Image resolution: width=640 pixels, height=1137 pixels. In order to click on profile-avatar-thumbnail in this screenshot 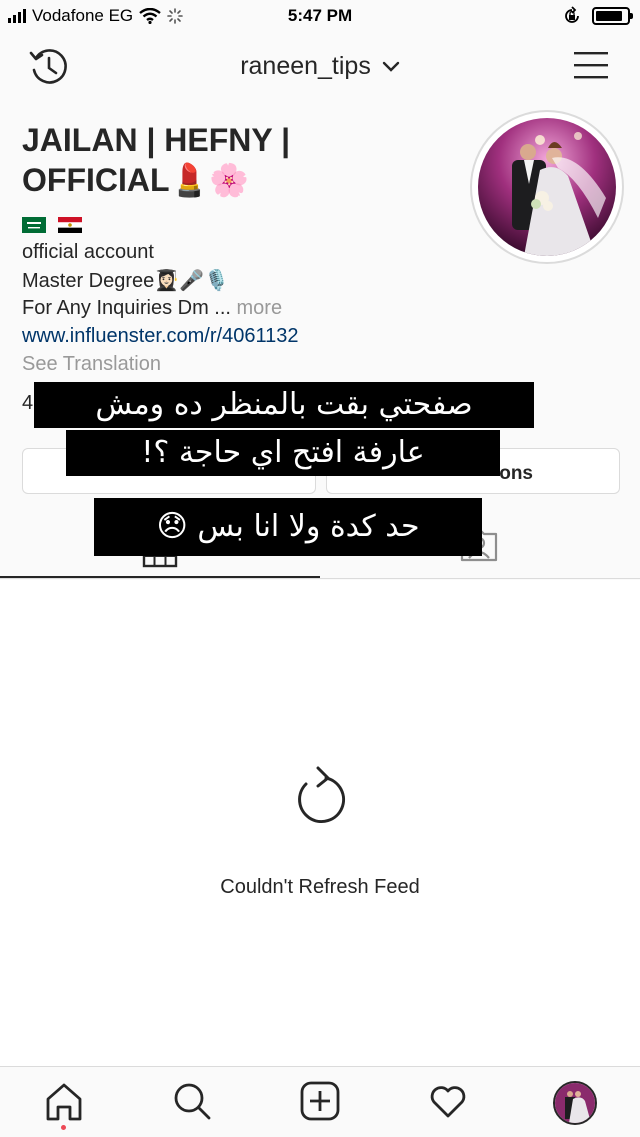, I will do `click(575, 1103)`.